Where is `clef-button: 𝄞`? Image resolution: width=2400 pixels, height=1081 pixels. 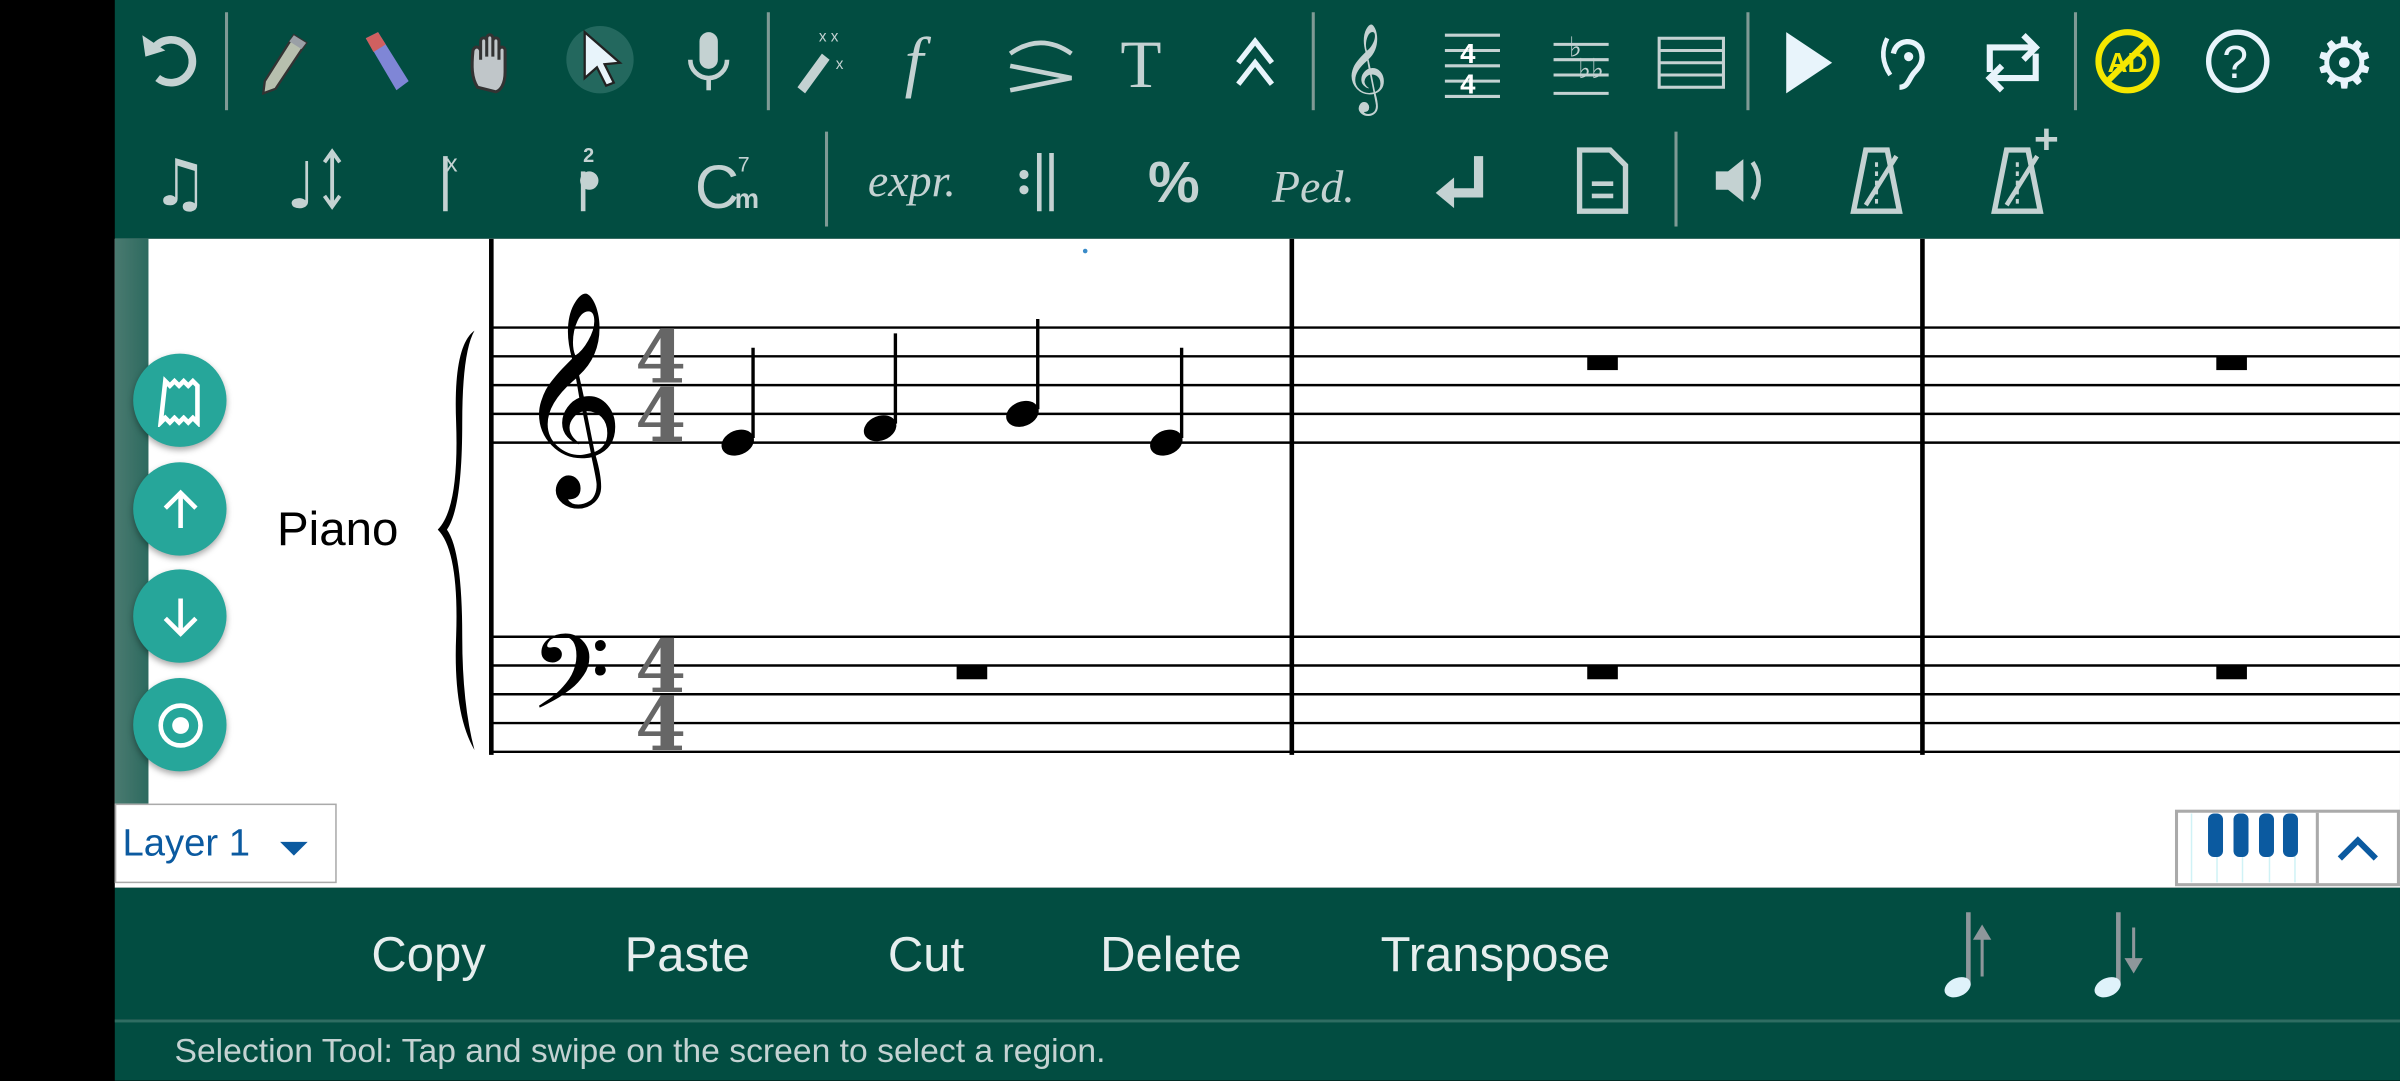 clef-button: 𝄞 is located at coordinates (1365, 66).